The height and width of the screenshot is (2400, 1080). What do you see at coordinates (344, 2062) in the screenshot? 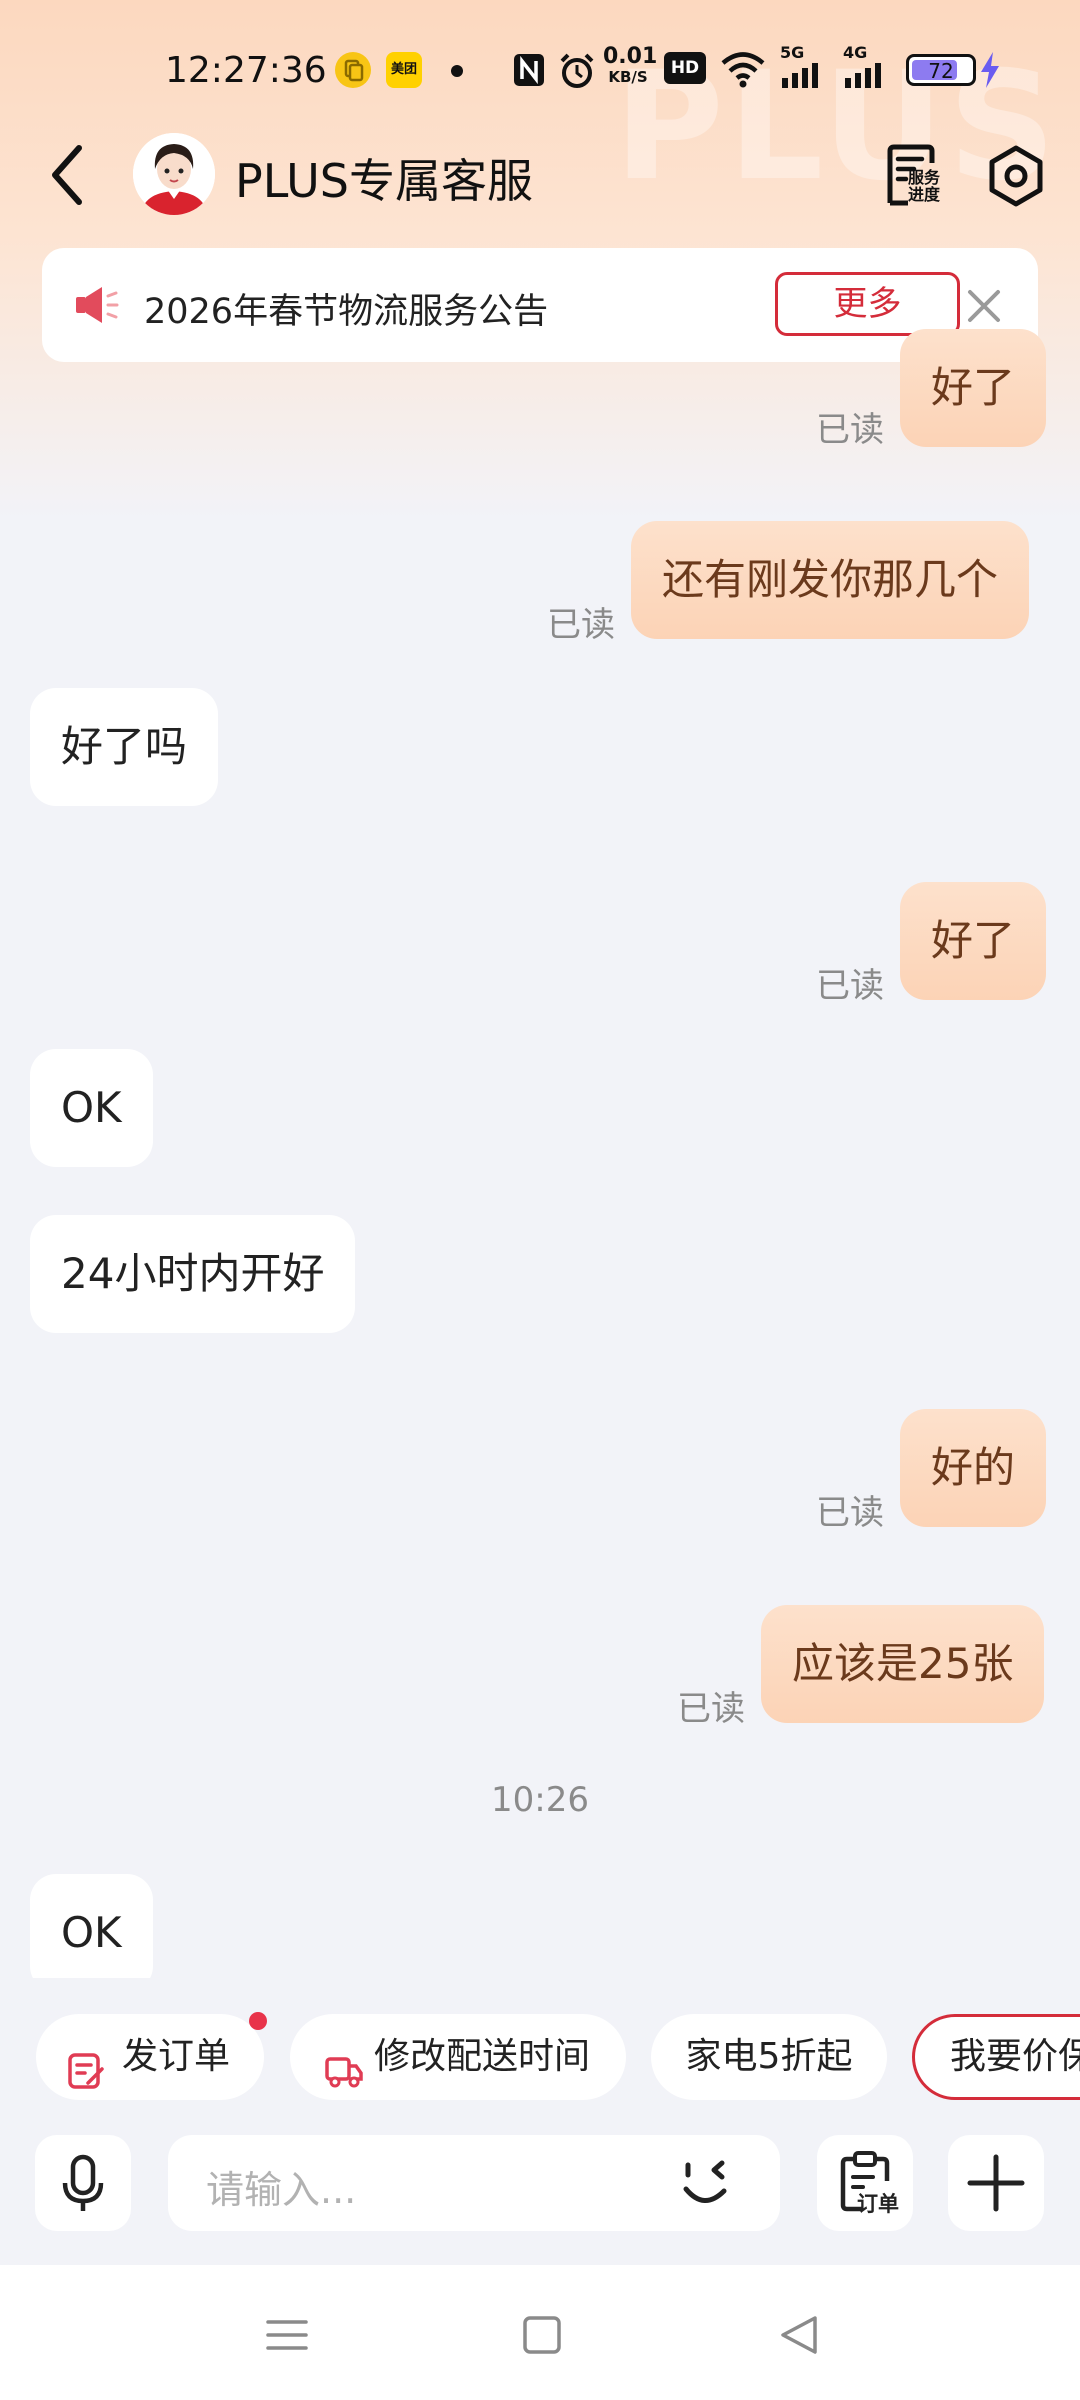
I see `delivery-truck-icon` at bounding box center [344, 2062].